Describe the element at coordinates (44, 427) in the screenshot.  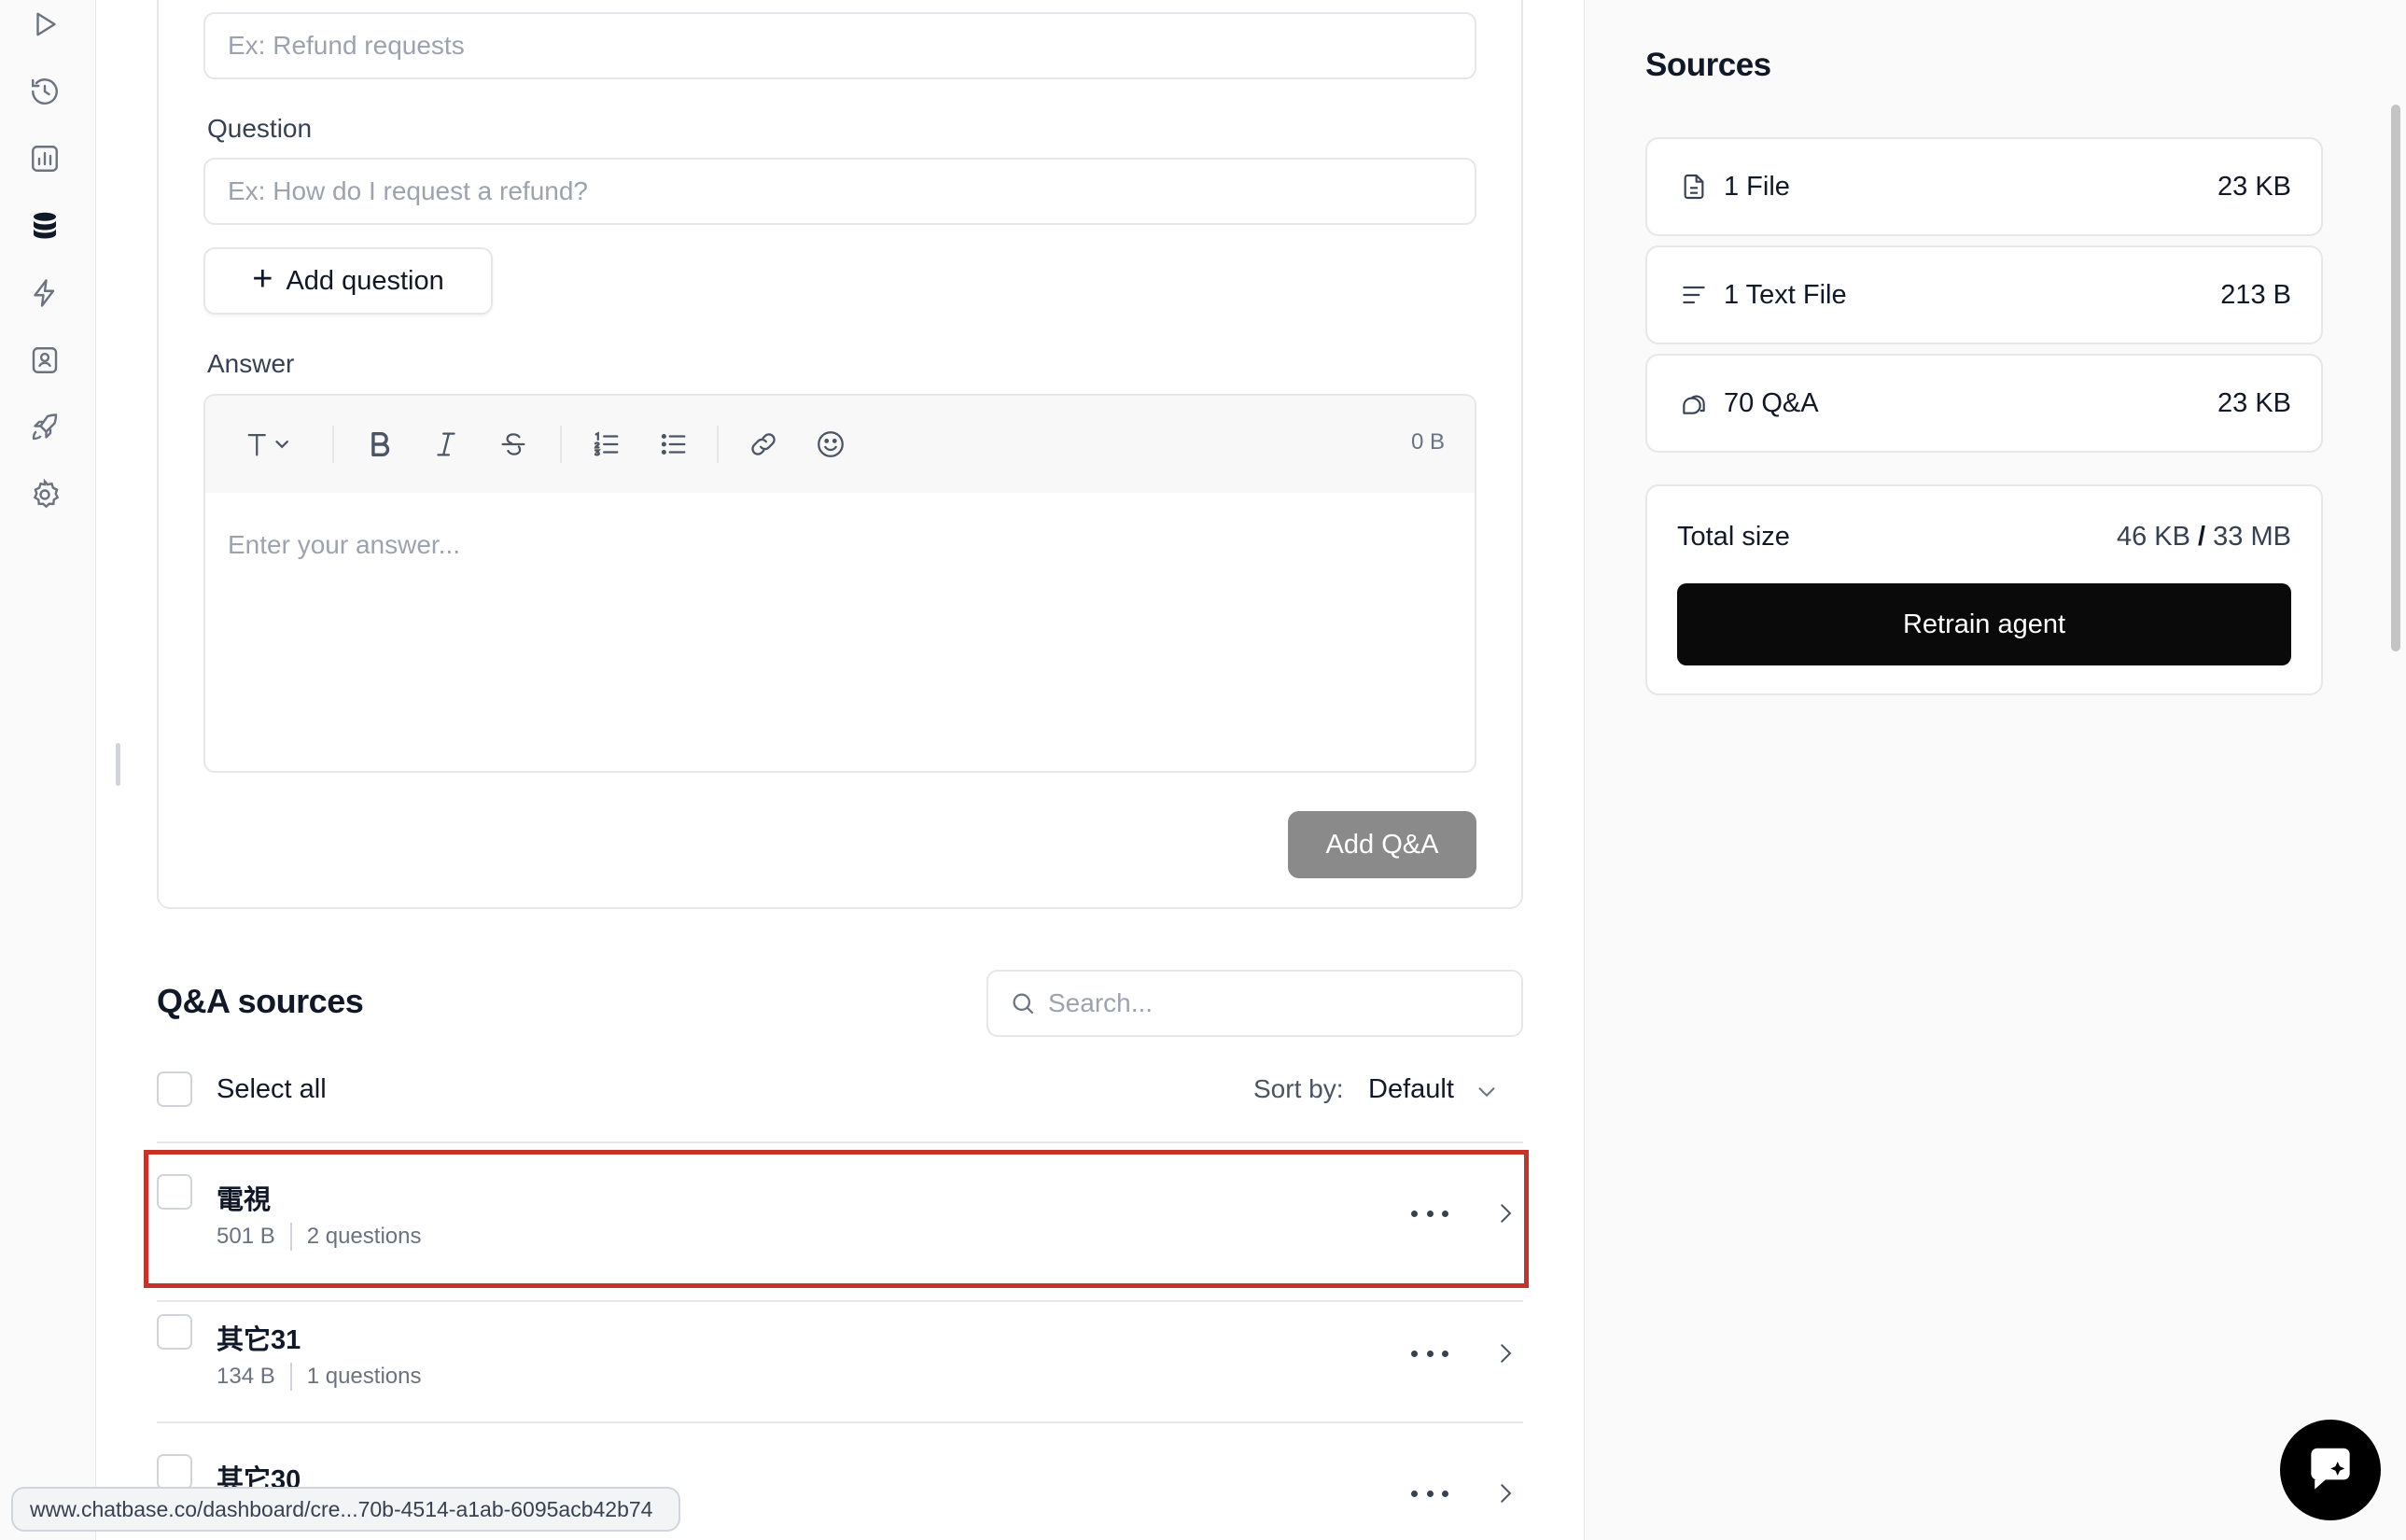
I see `deploy-rocket-icon` at that location.